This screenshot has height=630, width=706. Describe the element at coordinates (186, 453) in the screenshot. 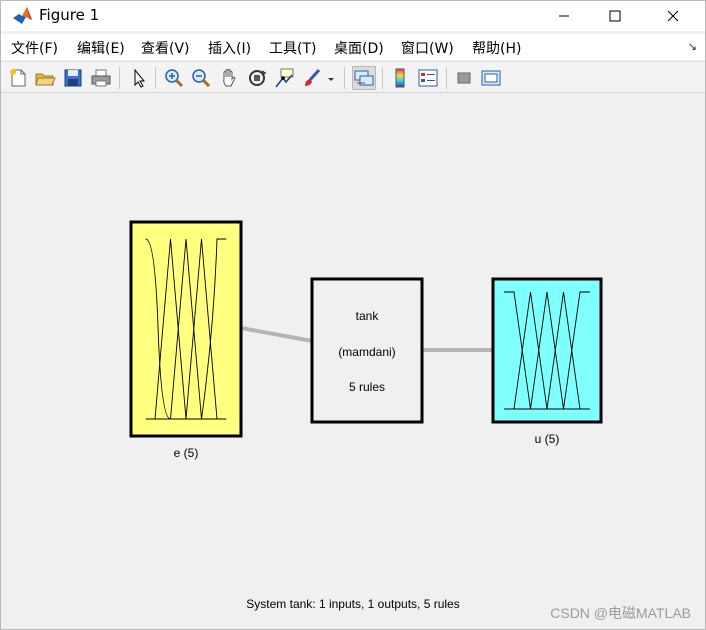

I see `input-variable-label: e (5)` at that location.